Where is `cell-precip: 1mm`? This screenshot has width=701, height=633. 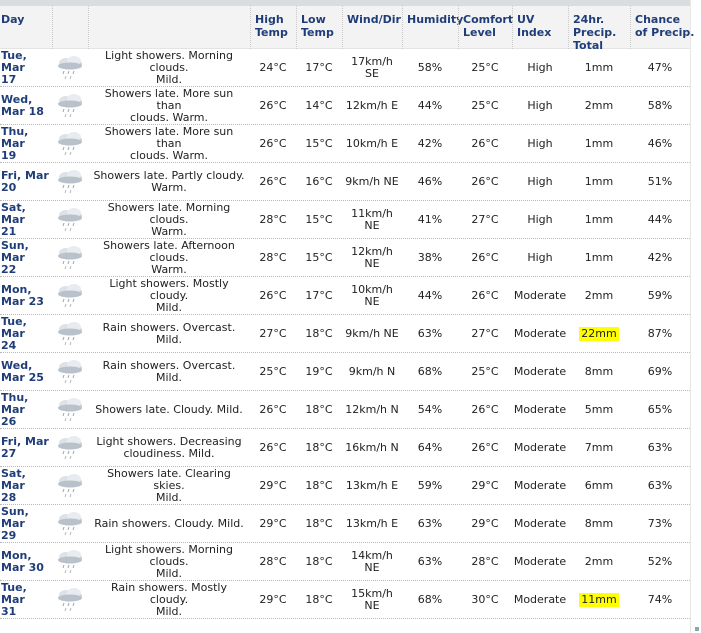
cell-precip: 1mm is located at coordinates (599, 144).